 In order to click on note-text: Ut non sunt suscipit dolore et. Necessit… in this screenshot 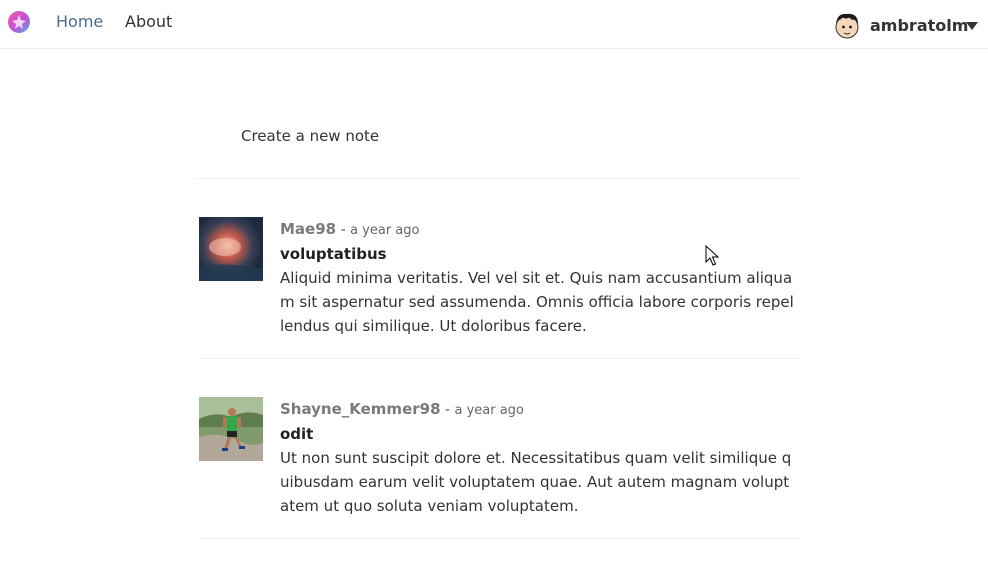, I will do `click(536, 482)`.